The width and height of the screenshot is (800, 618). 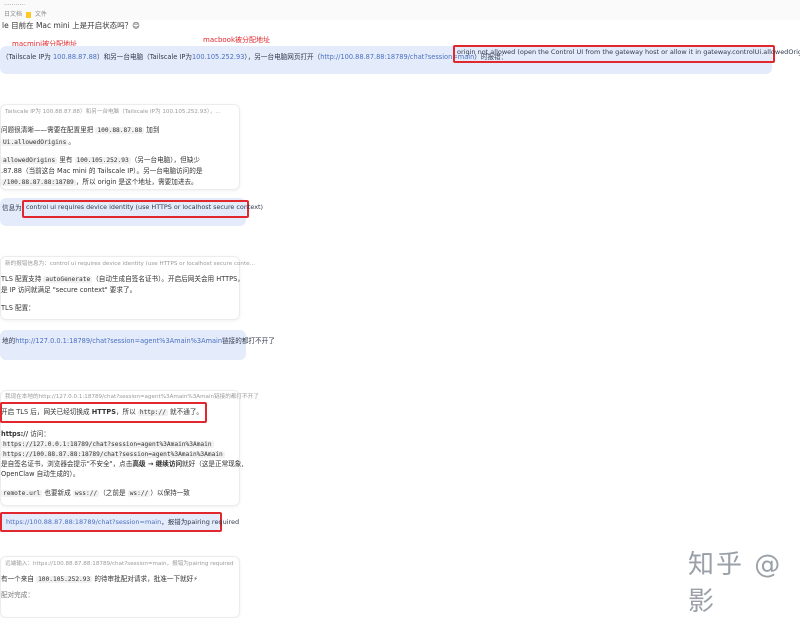 I want to click on msg1-ip2: 100.105.252.93, so click(x=218, y=57).